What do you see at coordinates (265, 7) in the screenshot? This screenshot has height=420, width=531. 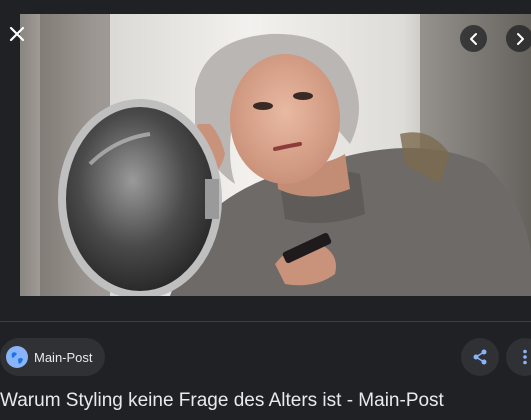 I see `top-bar` at bounding box center [265, 7].